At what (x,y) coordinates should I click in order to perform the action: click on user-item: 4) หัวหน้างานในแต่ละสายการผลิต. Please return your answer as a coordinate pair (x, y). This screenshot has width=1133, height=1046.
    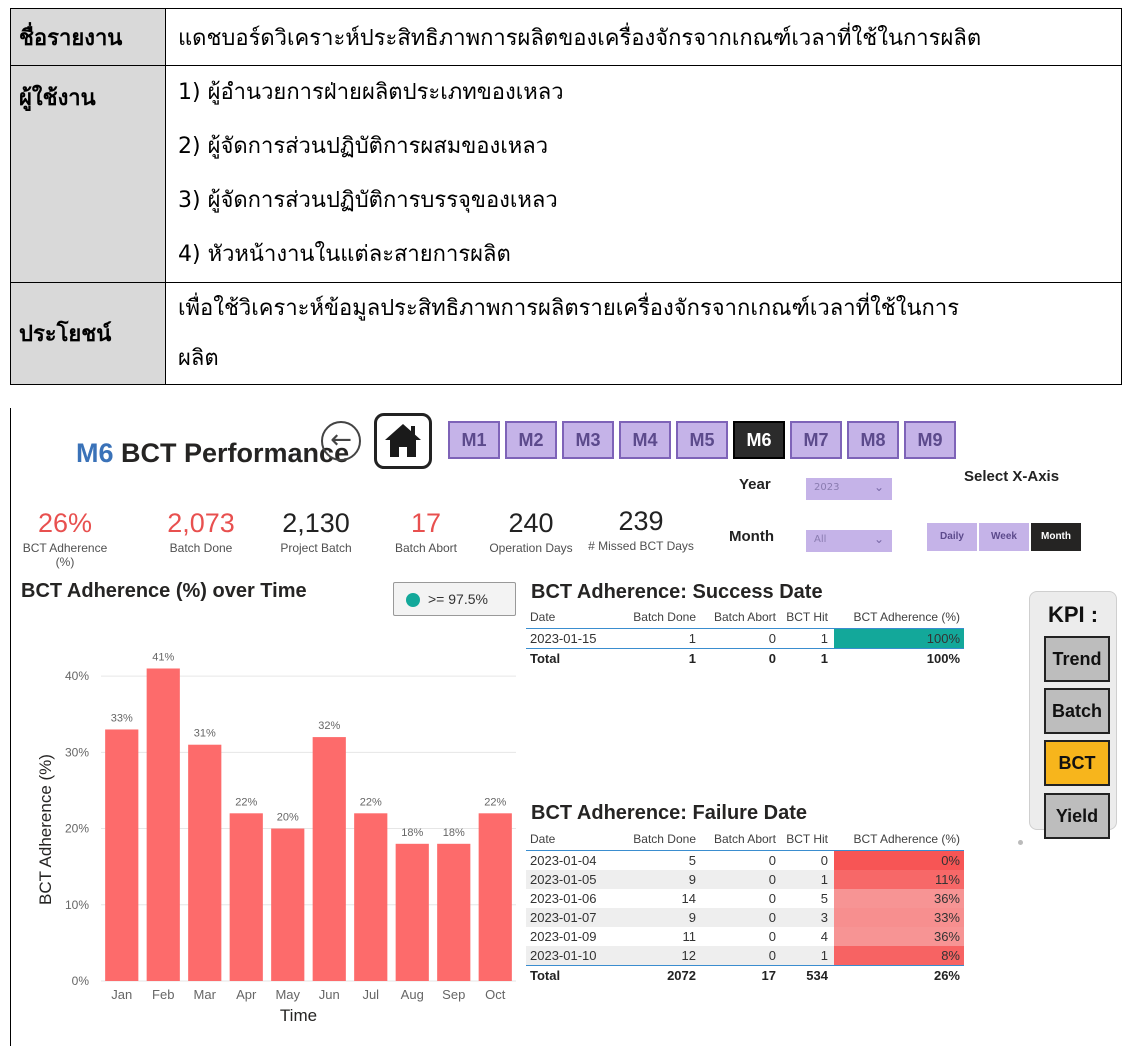
    Looking at the image, I should click on (344, 254).